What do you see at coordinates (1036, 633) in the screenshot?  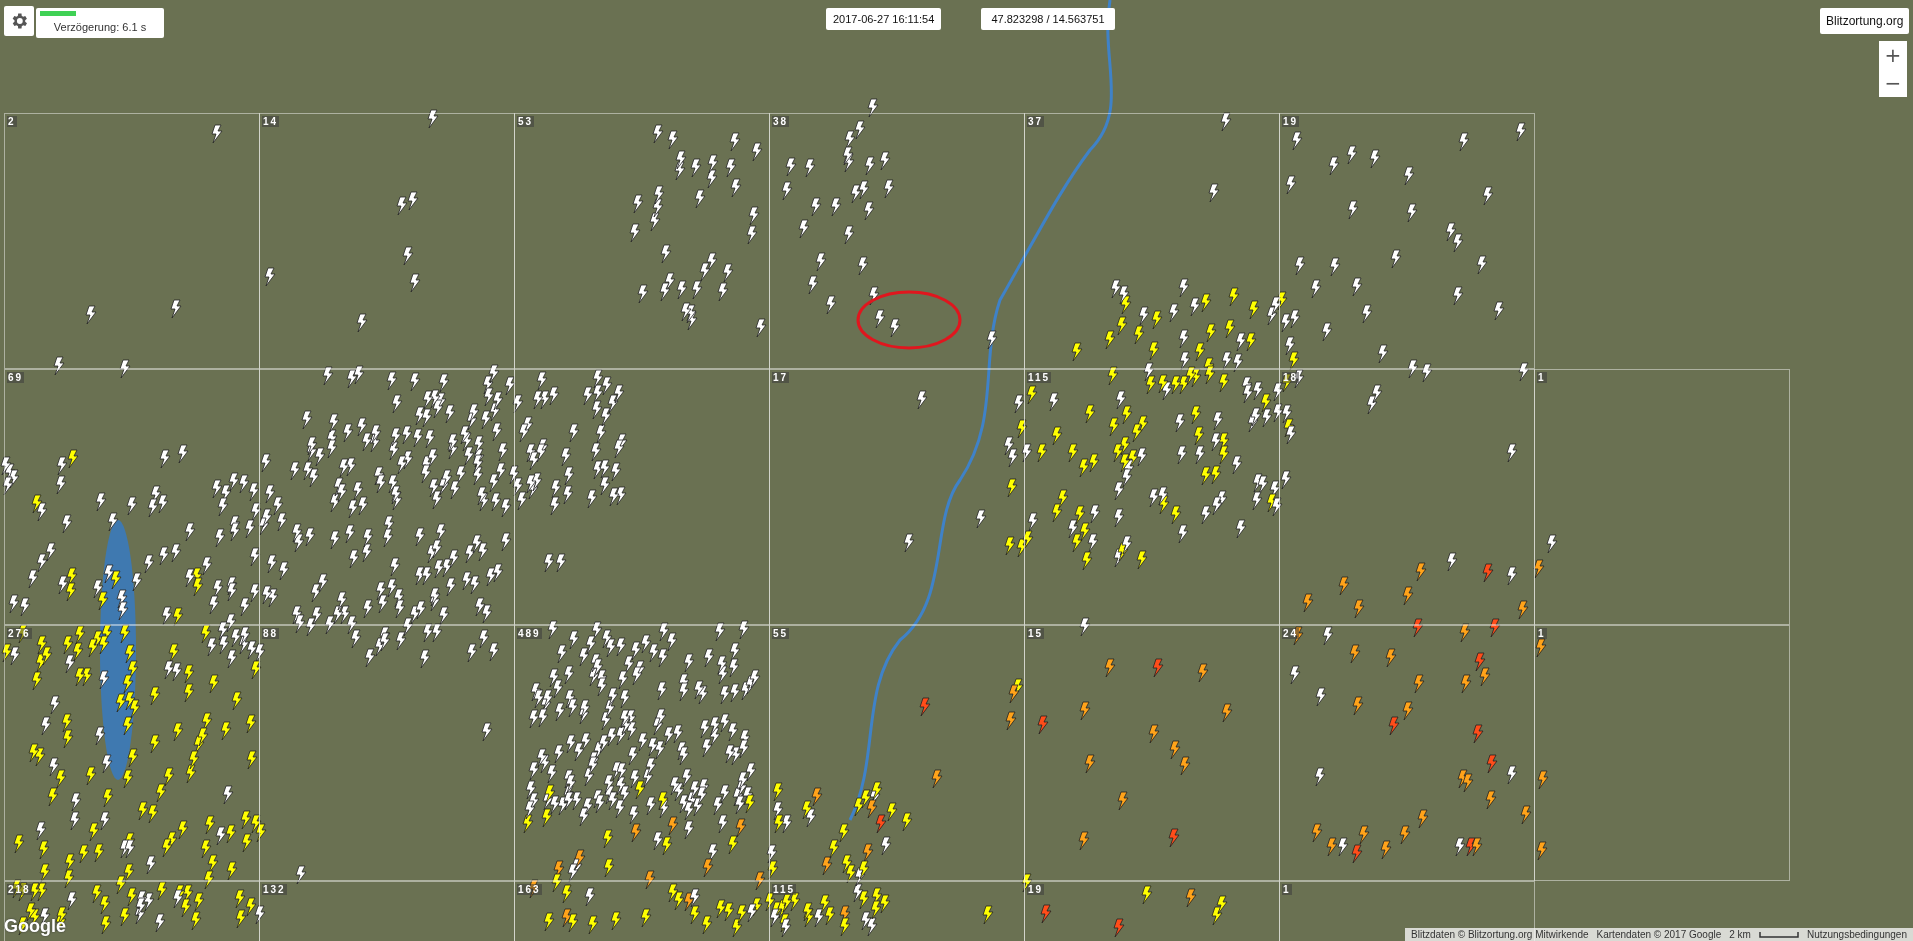 I see `strike-count: 15` at bounding box center [1036, 633].